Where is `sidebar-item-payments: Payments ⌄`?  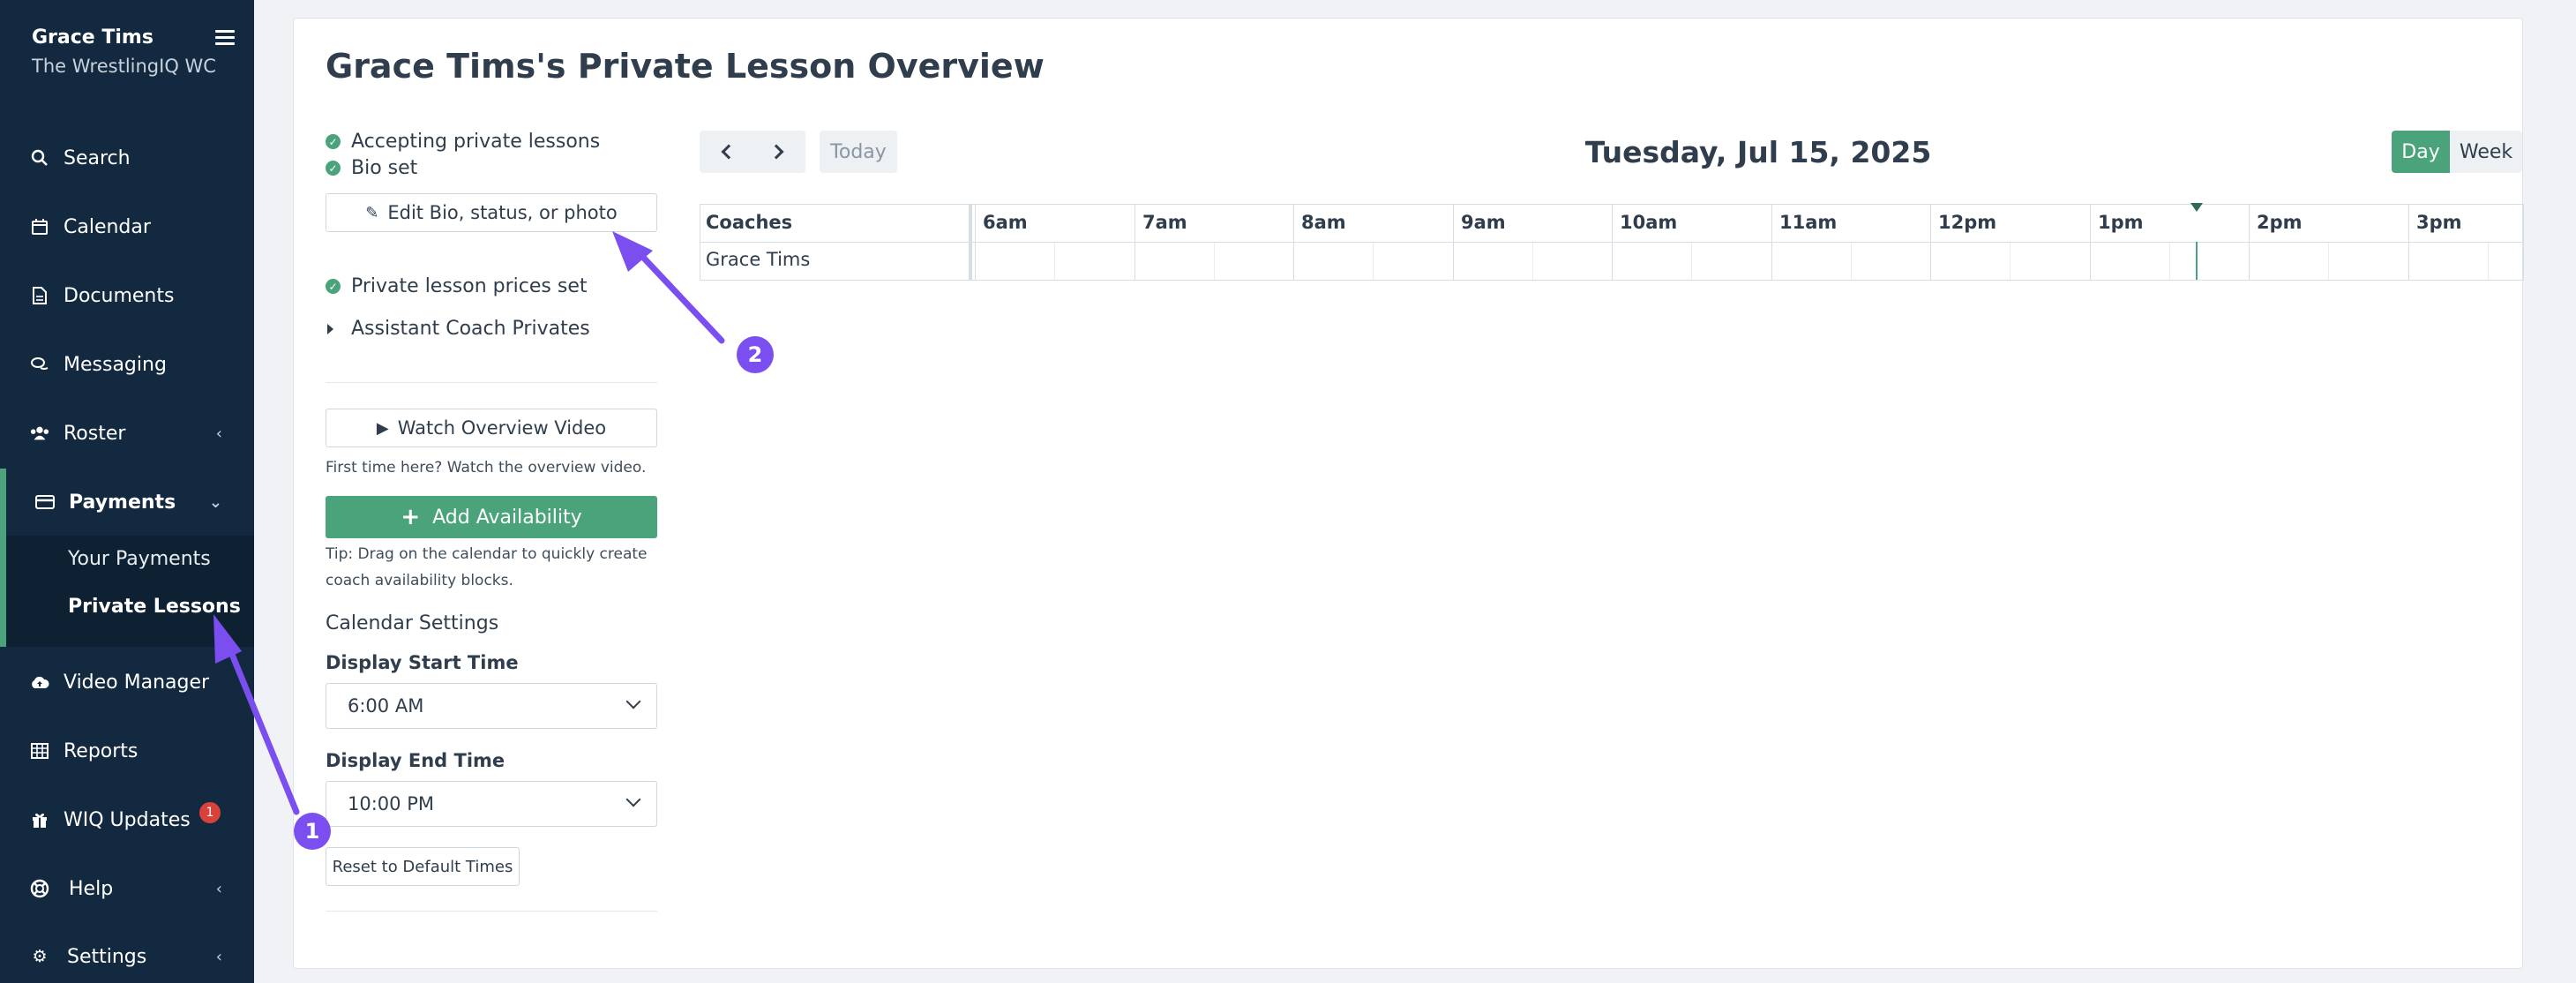
sidebar-item-payments: Payments ⌄ is located at coordinates (130, 503).